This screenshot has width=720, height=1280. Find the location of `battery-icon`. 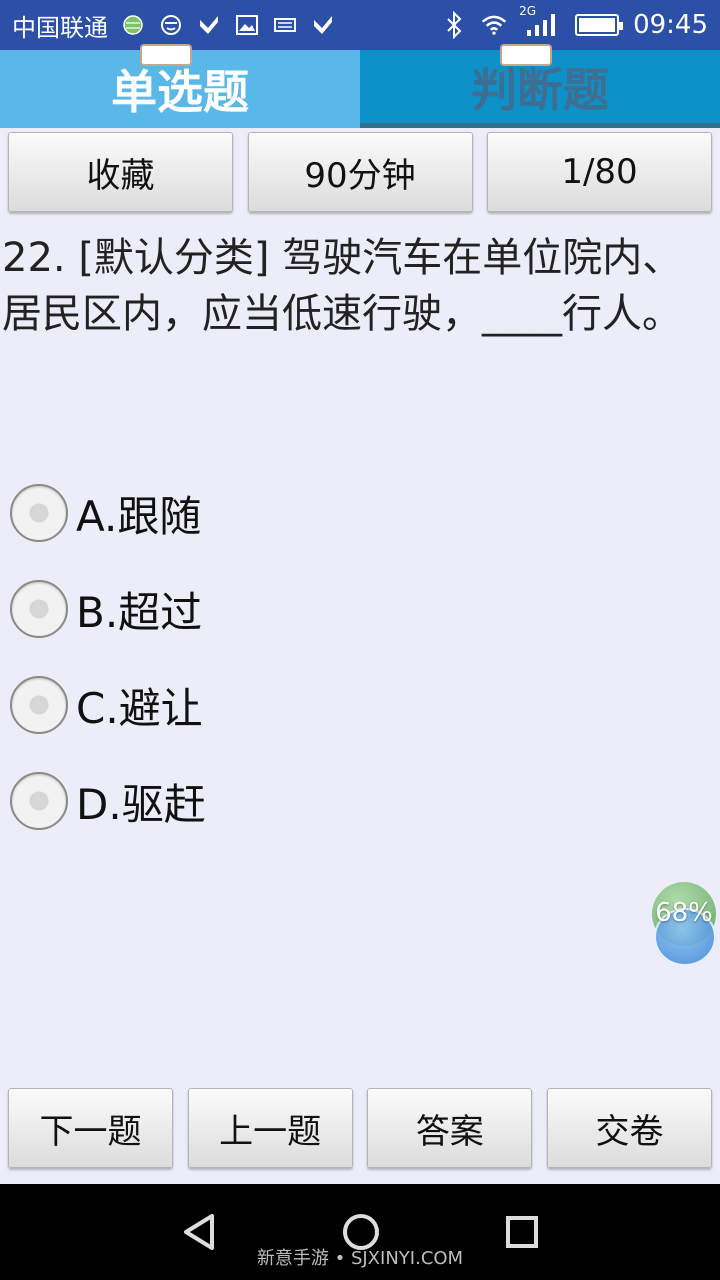

battery-icon is located at coordinates (599, 25).